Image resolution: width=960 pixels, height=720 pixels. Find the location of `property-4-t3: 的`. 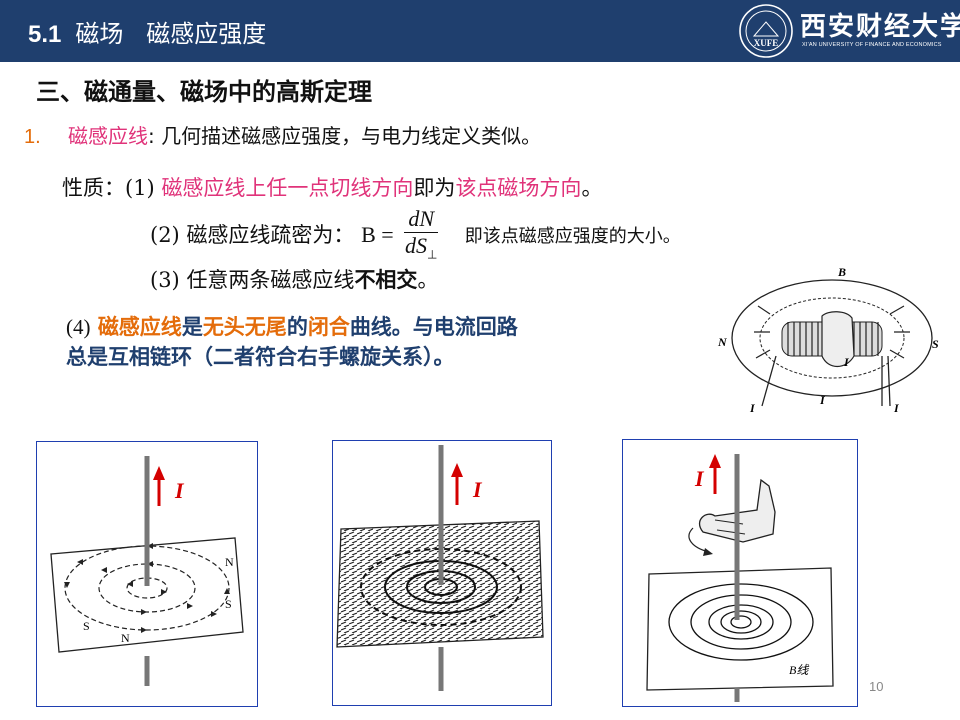

property-4-t3: 的 is located at coordinates (297, 327).